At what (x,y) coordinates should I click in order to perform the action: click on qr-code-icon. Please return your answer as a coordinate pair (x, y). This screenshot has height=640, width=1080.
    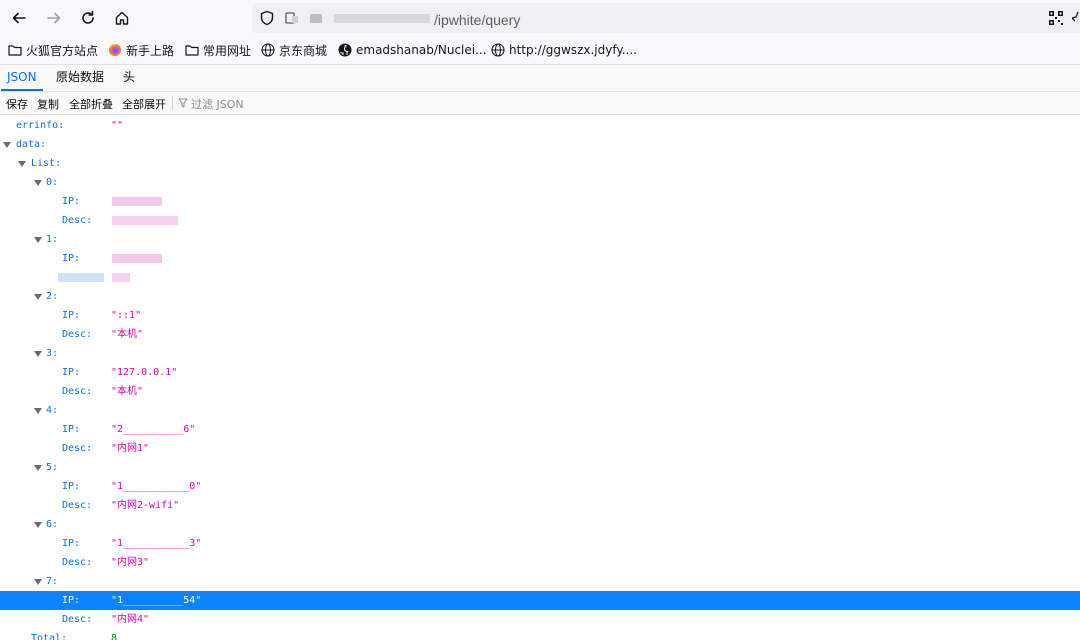
    Looking at the image, I should click on (1056, 19).